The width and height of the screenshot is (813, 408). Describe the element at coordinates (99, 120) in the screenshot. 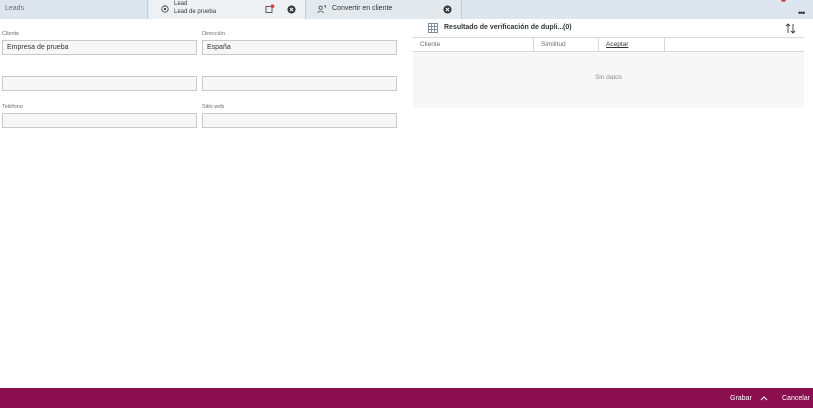

I see `telefono-field` at that location.